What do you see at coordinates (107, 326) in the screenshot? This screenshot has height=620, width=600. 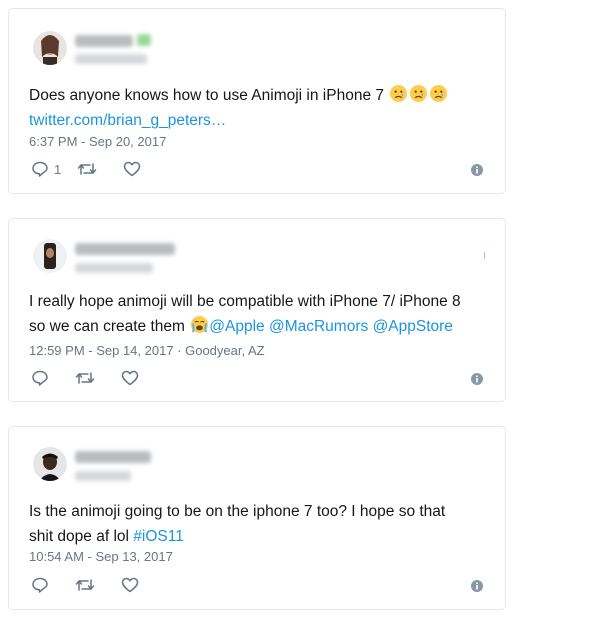 I see `tweet-text-line2: so we can create them` at bounding box center [107, 326].